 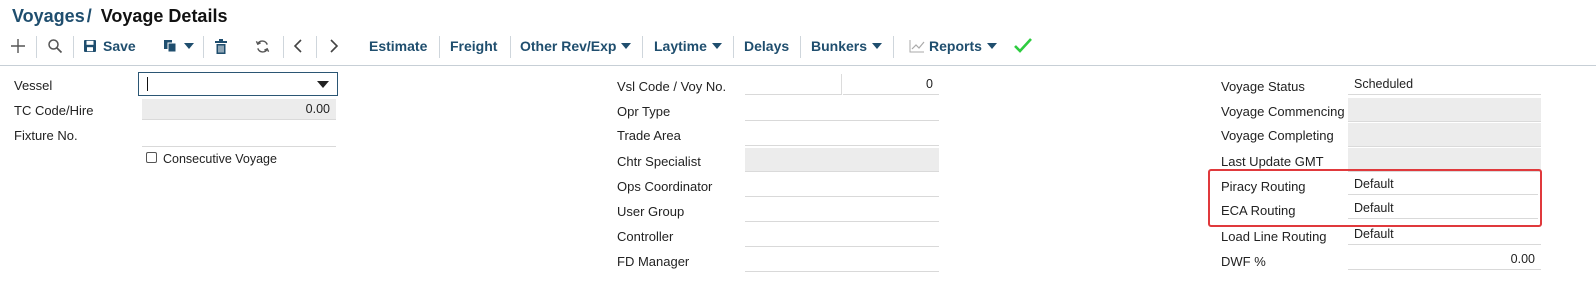 What do you see at coordinates (317, 109) in the screenshot?
I see `tc-code-value: 0.00` at bounding box center [317, 109].